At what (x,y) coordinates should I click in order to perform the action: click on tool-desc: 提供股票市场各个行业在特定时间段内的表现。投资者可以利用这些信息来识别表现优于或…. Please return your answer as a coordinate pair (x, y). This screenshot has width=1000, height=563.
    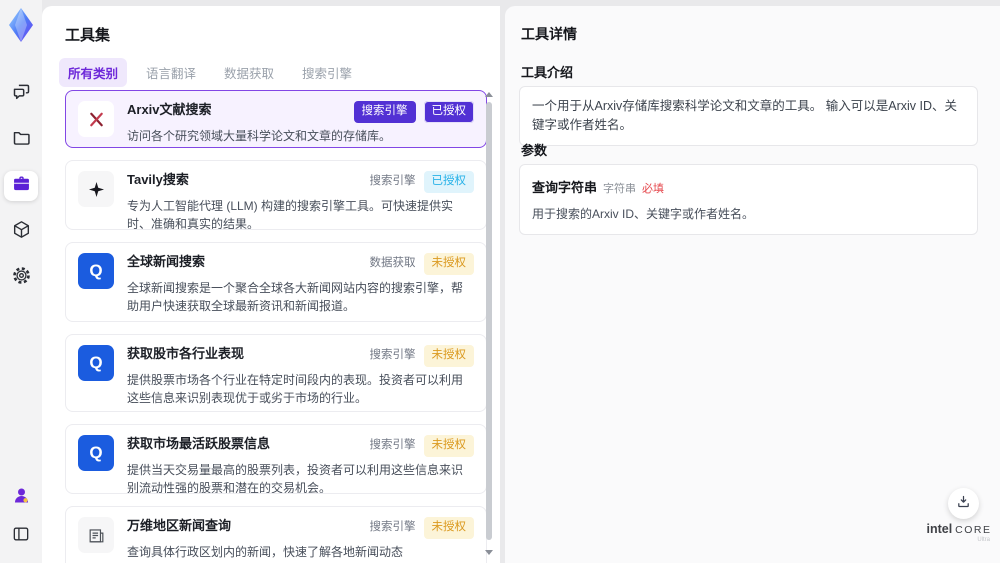
    Looking at the image, I should click on (295, 389).